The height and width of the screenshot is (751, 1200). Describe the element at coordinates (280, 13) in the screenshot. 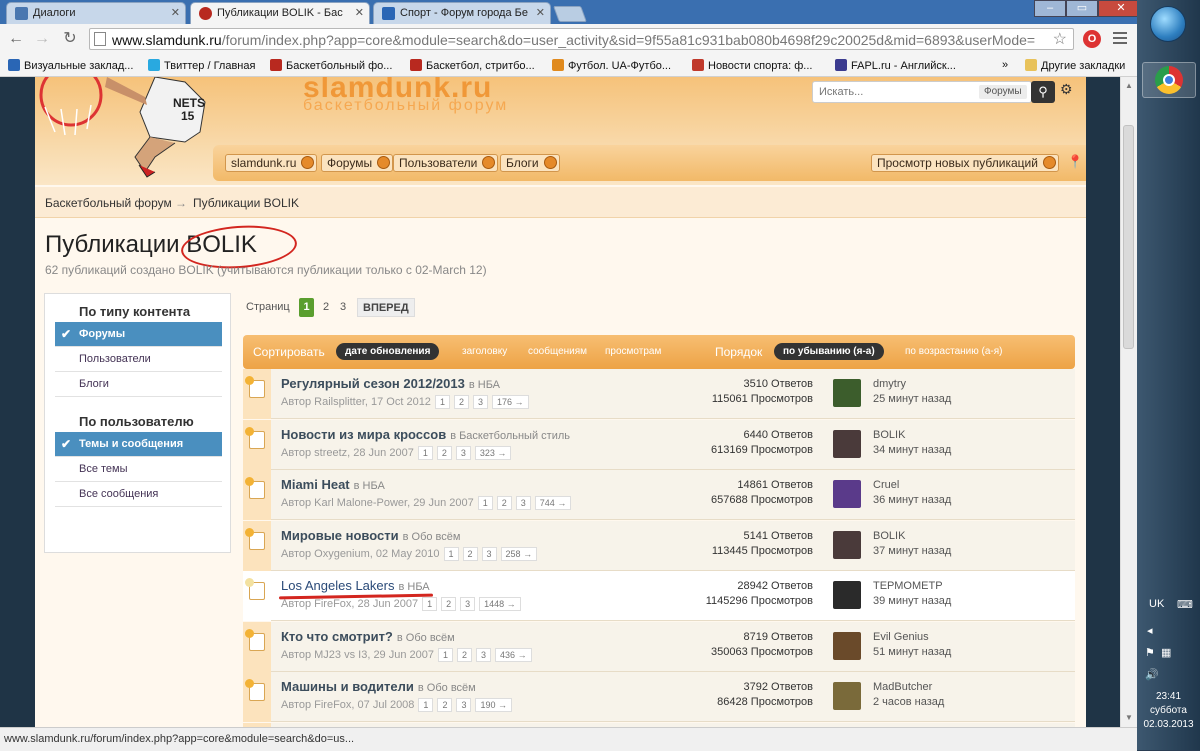

I see `tab-publications: Публикации BOLIK - Бас ✕` at that location.